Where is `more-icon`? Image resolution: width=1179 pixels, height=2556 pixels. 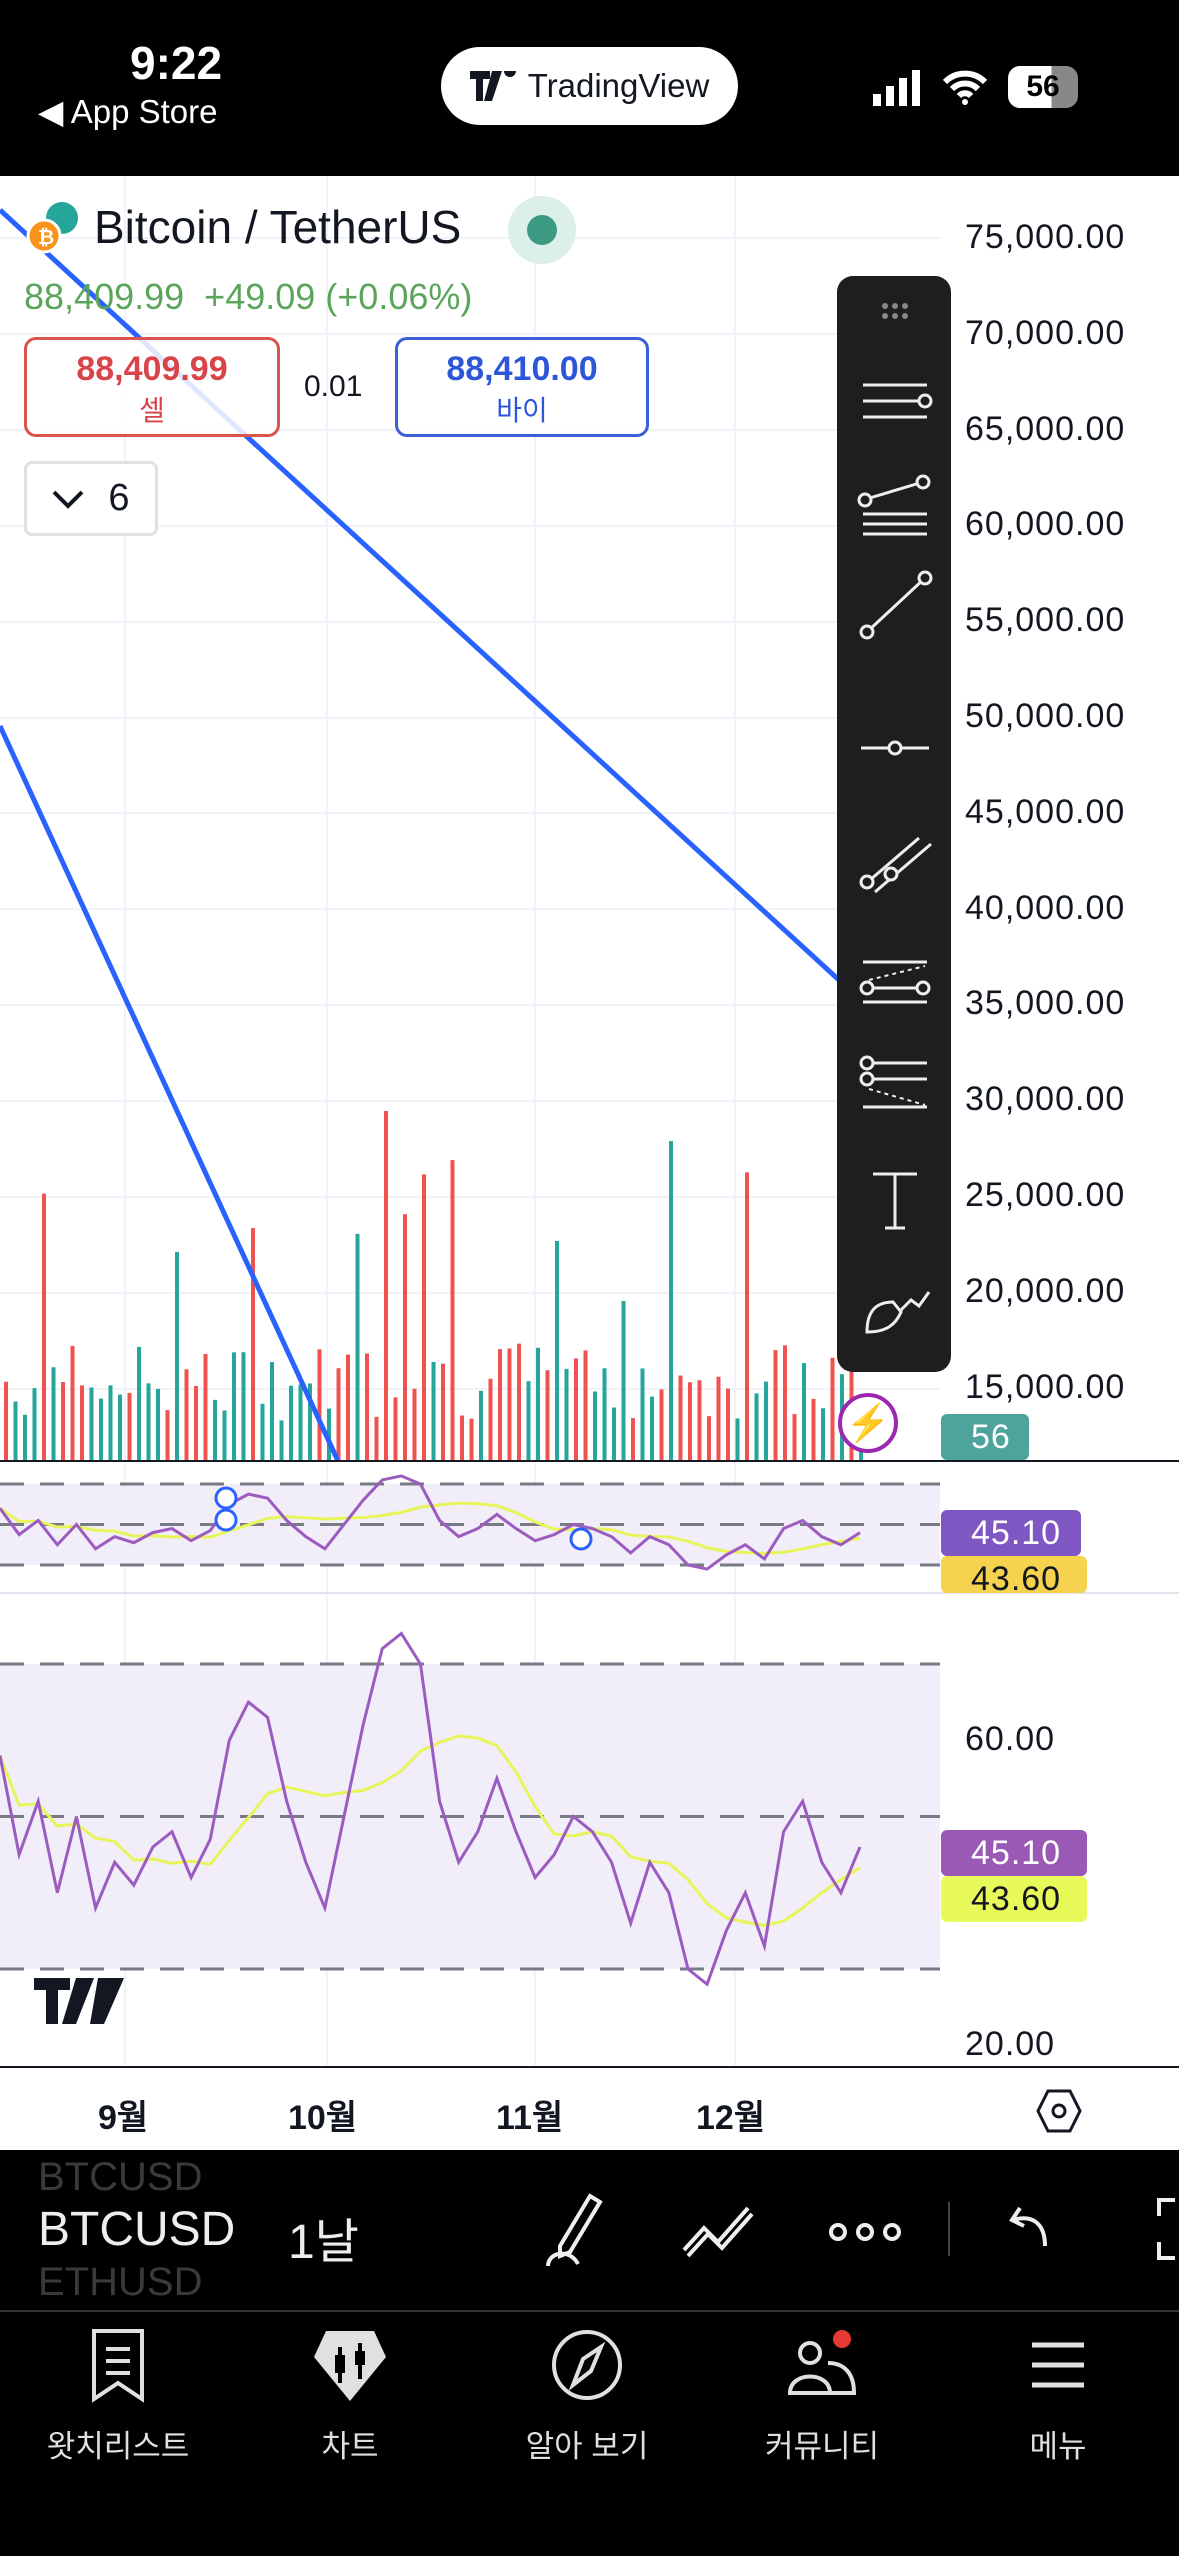
more-icon is located at coordinates (865, 2232).